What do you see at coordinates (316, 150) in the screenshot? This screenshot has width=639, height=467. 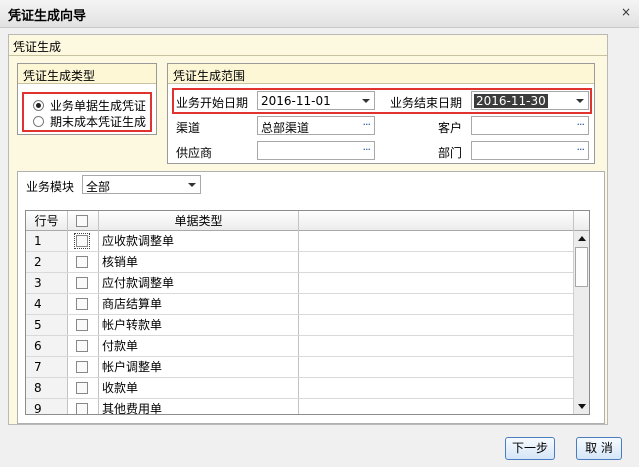 I see `supplier-field: ···` at bounding box center [316, 150].